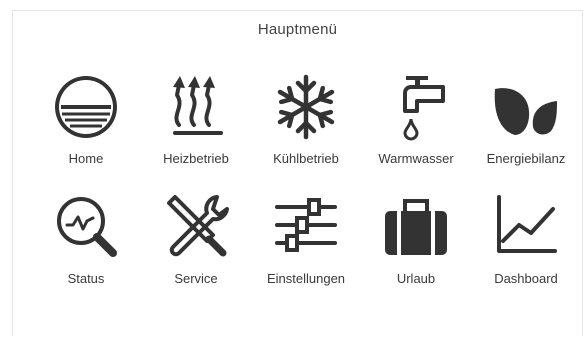 Image resolution: width=587 pixels, height=339 pixels. I want to click on menu-item-urlaub: Urlaub, so click(416, 246).